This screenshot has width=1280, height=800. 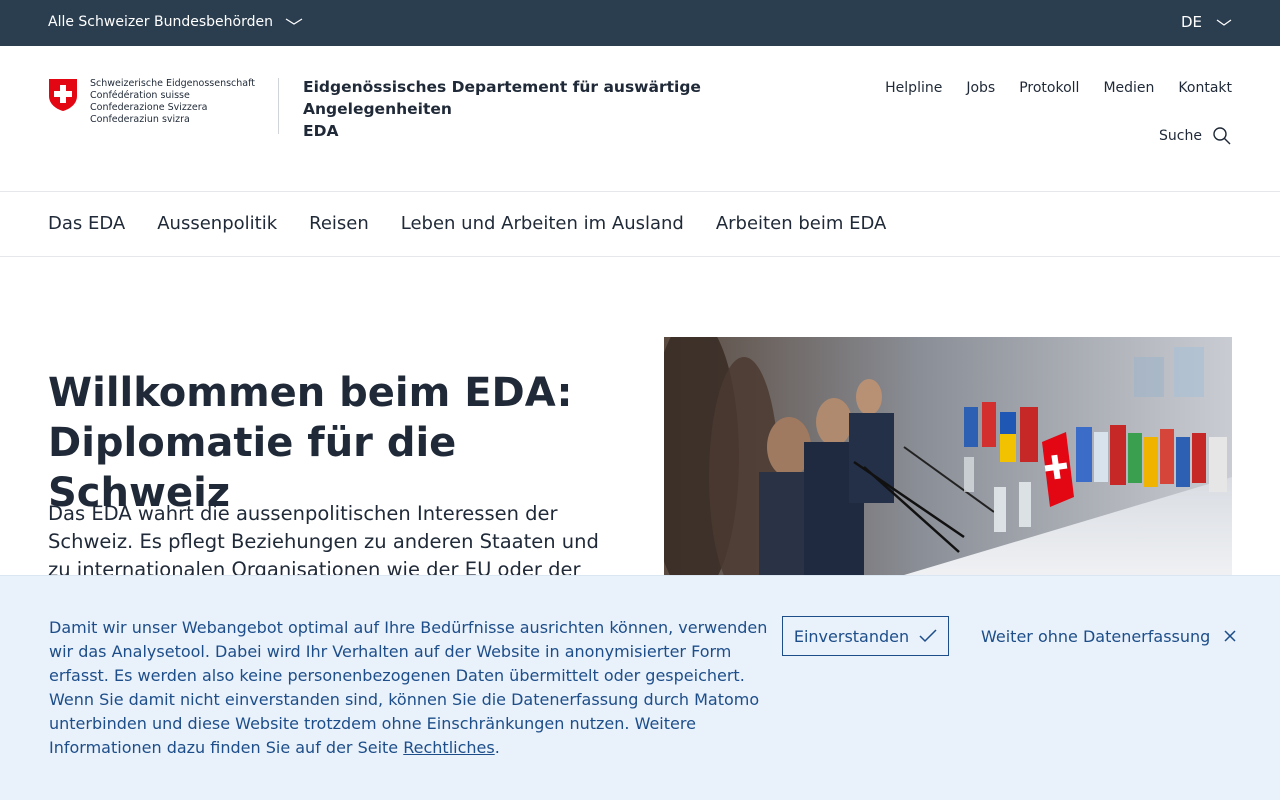 I want to click on nav-item-leben-arbeiten-ausland: Leben und Arbeiten im Ausland, so click(x=542, y=223).